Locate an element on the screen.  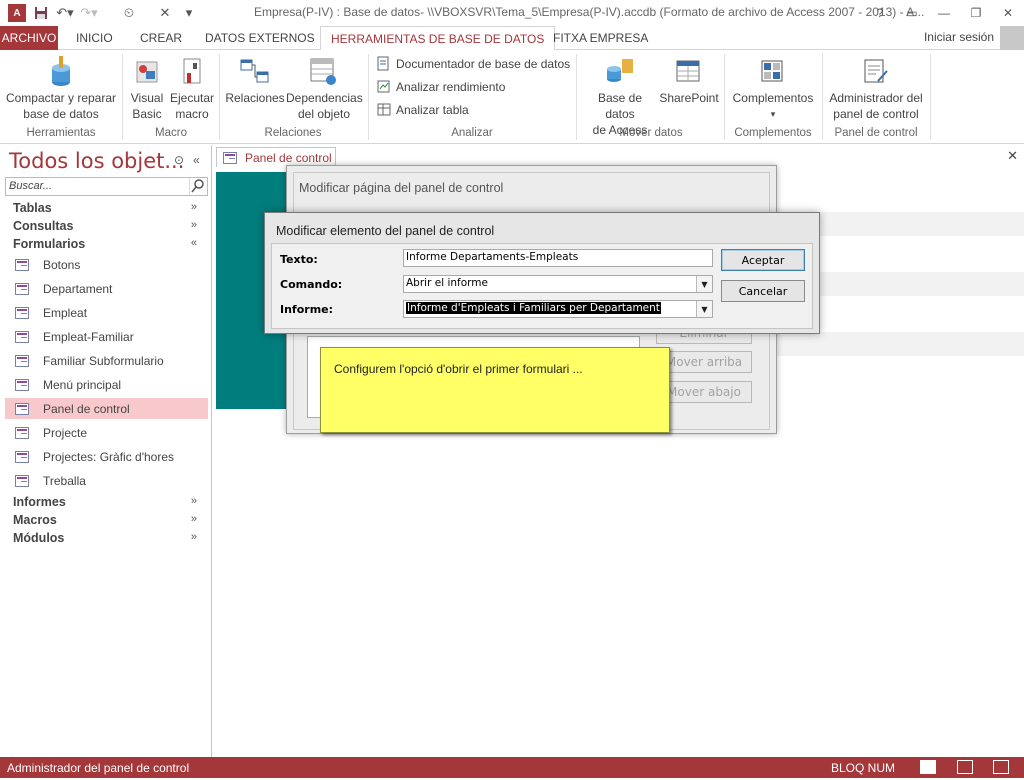
ribbon-display-button: ▭ is located at coordinates (912, 13).